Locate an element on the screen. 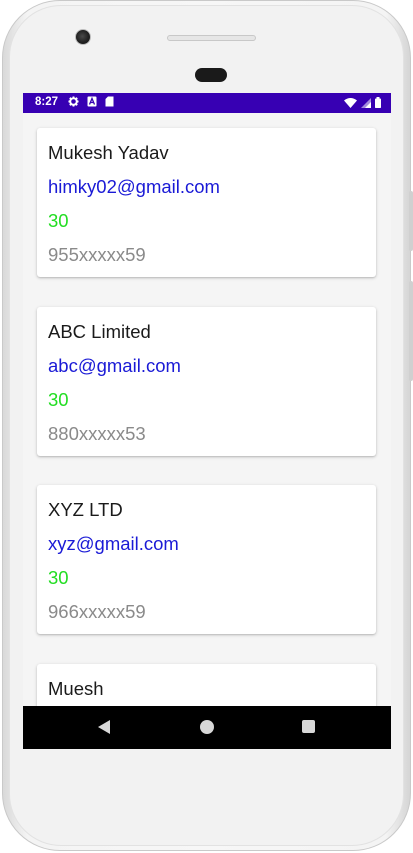 The width and height of the screenshot is (413, 853). contact-name: Mukesh Yadav is located at coordinates (108, 152).